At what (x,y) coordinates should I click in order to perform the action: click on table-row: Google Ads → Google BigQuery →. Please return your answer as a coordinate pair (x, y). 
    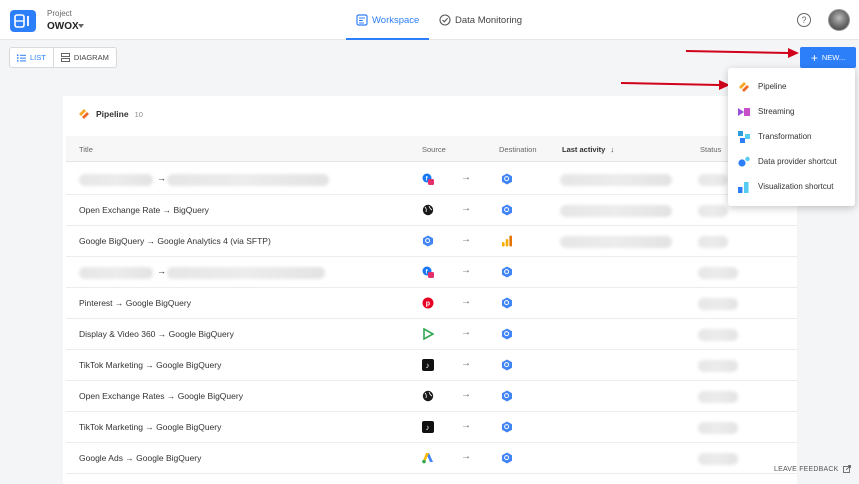
    Looking at the image, I should click on (431, 458).